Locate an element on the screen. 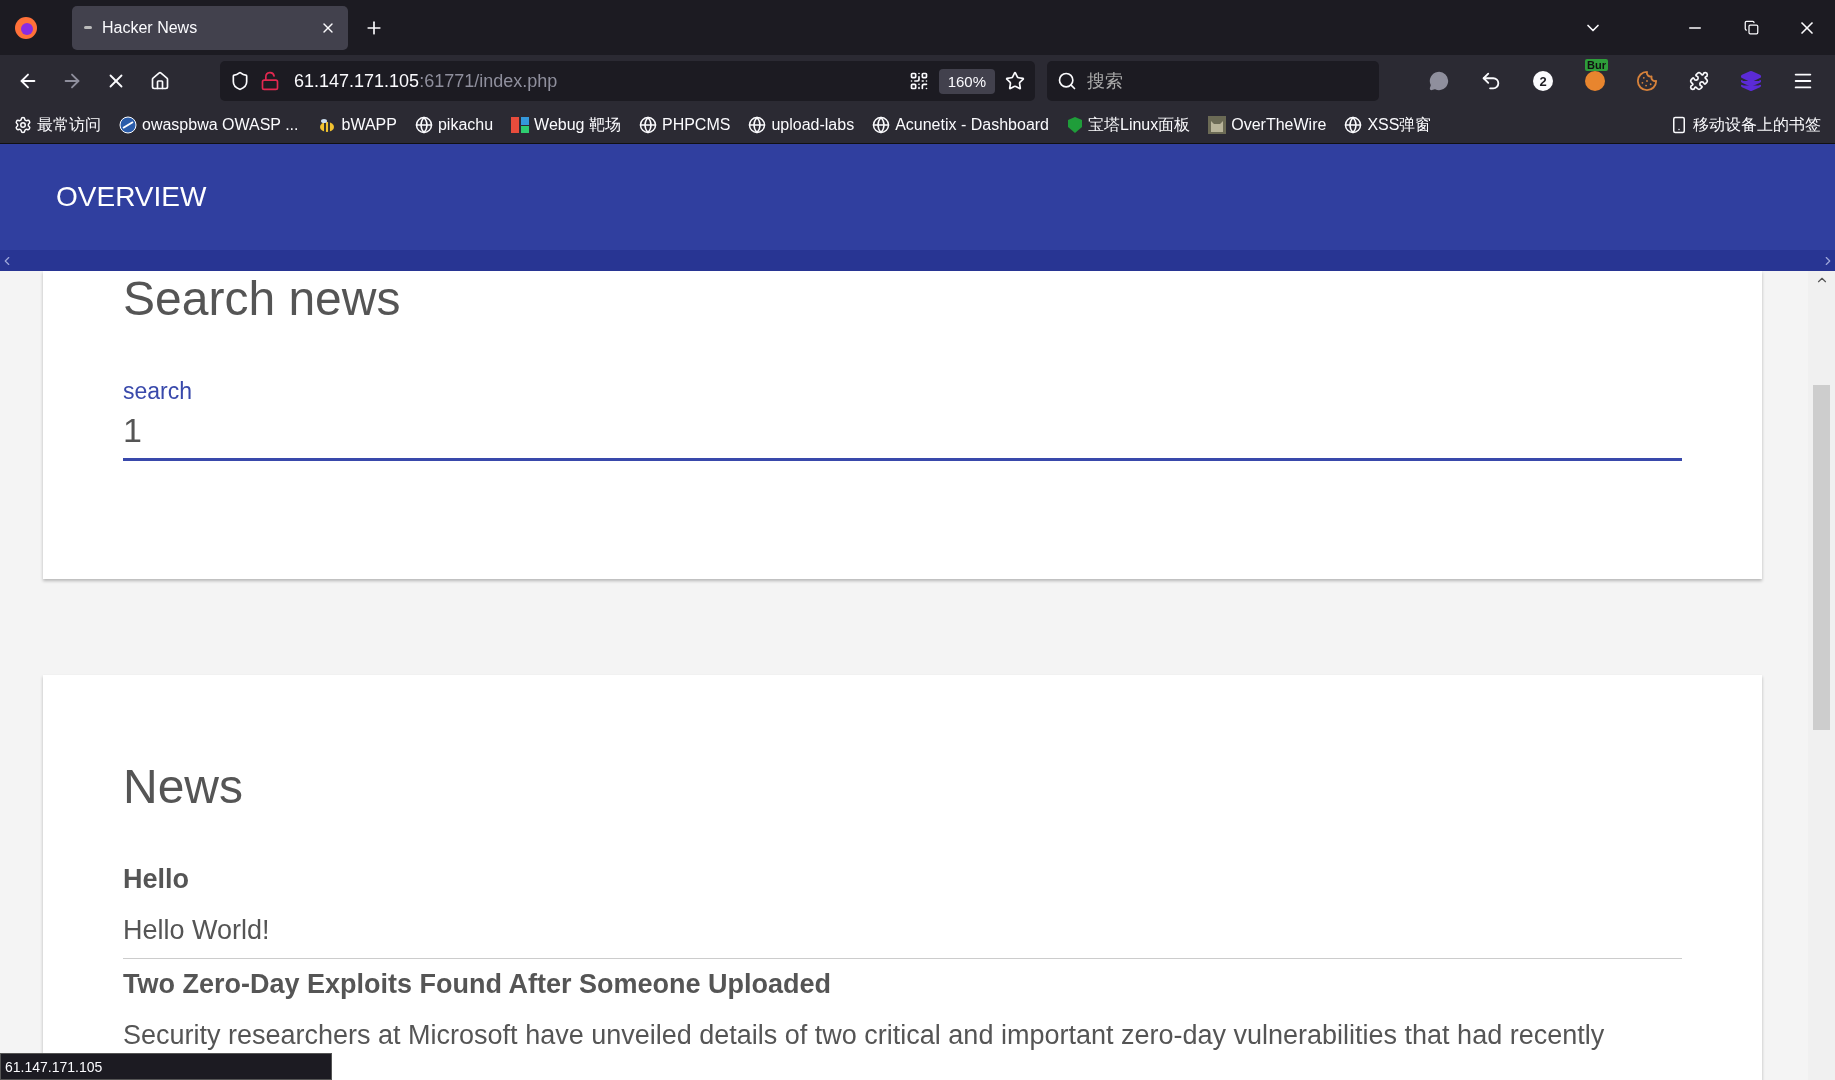 This screenshot has height=1080, width=1835. bookmark: 最常访问 is located at coordinates (57, 125).